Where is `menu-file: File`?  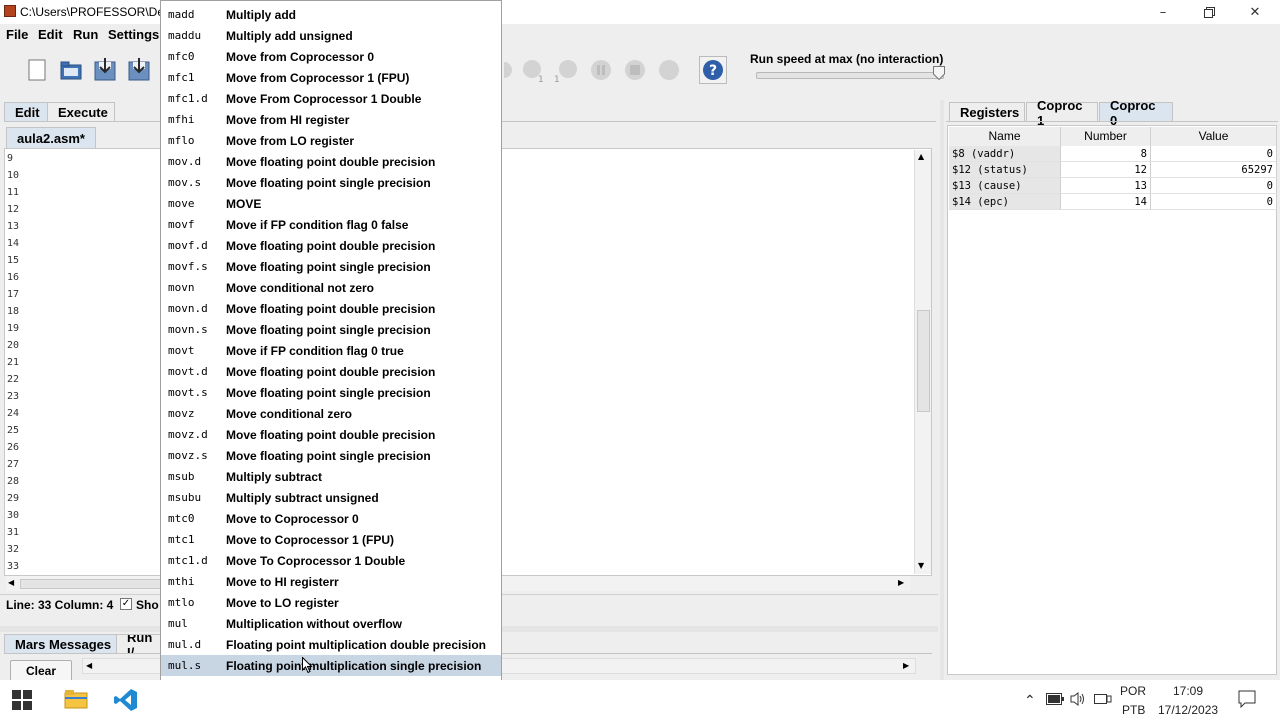
menu-file: File is located at coordinates (17, 34).